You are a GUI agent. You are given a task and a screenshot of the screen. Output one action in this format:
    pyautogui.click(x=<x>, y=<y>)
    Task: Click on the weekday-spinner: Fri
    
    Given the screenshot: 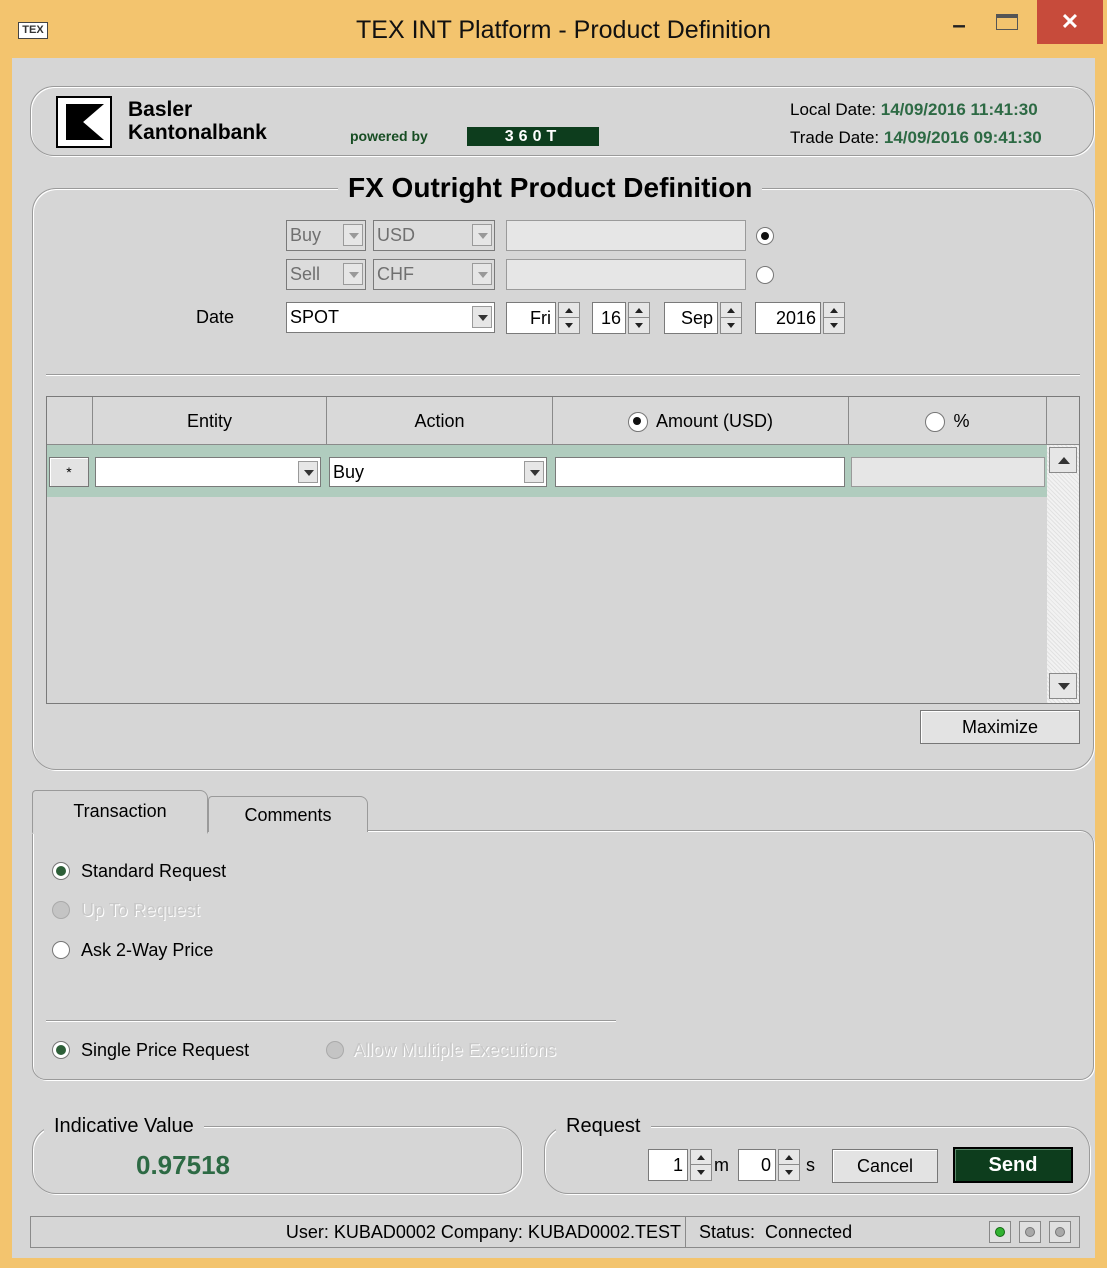 What is the action you would take?
    pyautogui.click(x=531, y=318)
    